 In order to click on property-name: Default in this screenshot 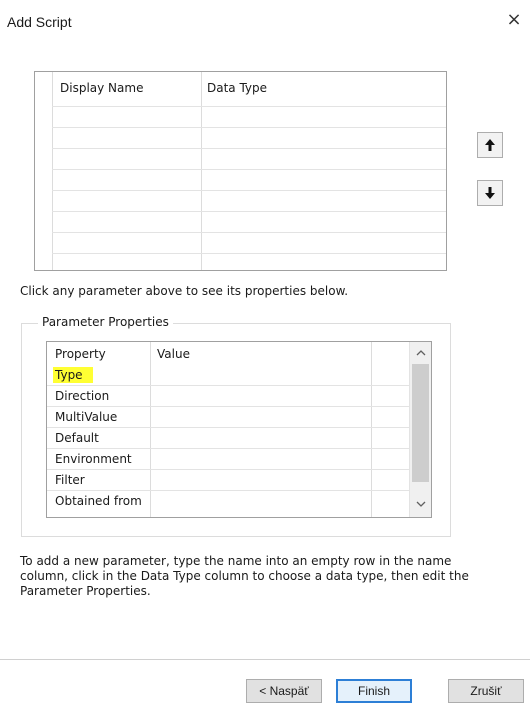, I will do `click(77, 438)`.